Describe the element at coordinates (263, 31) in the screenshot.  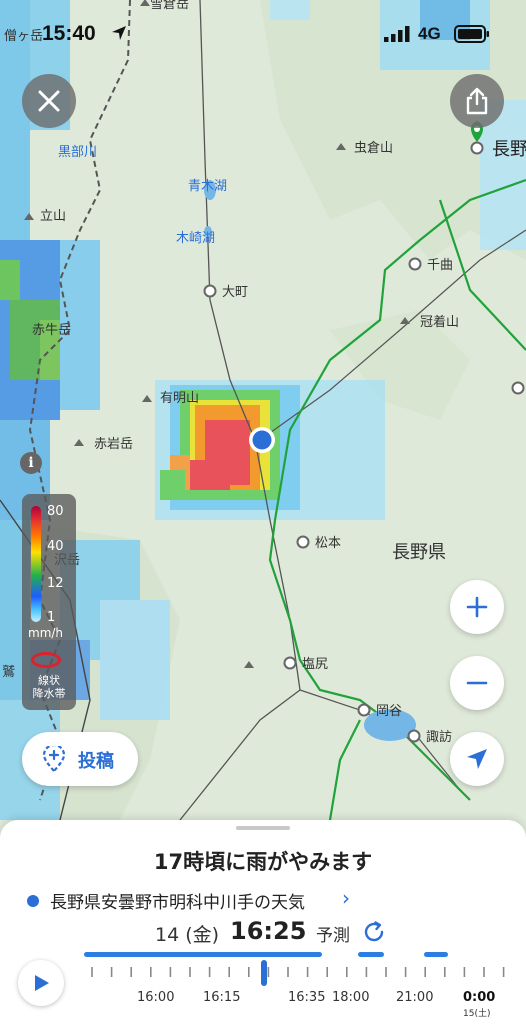
I see `status-bar: 15:40 4G` at that location.